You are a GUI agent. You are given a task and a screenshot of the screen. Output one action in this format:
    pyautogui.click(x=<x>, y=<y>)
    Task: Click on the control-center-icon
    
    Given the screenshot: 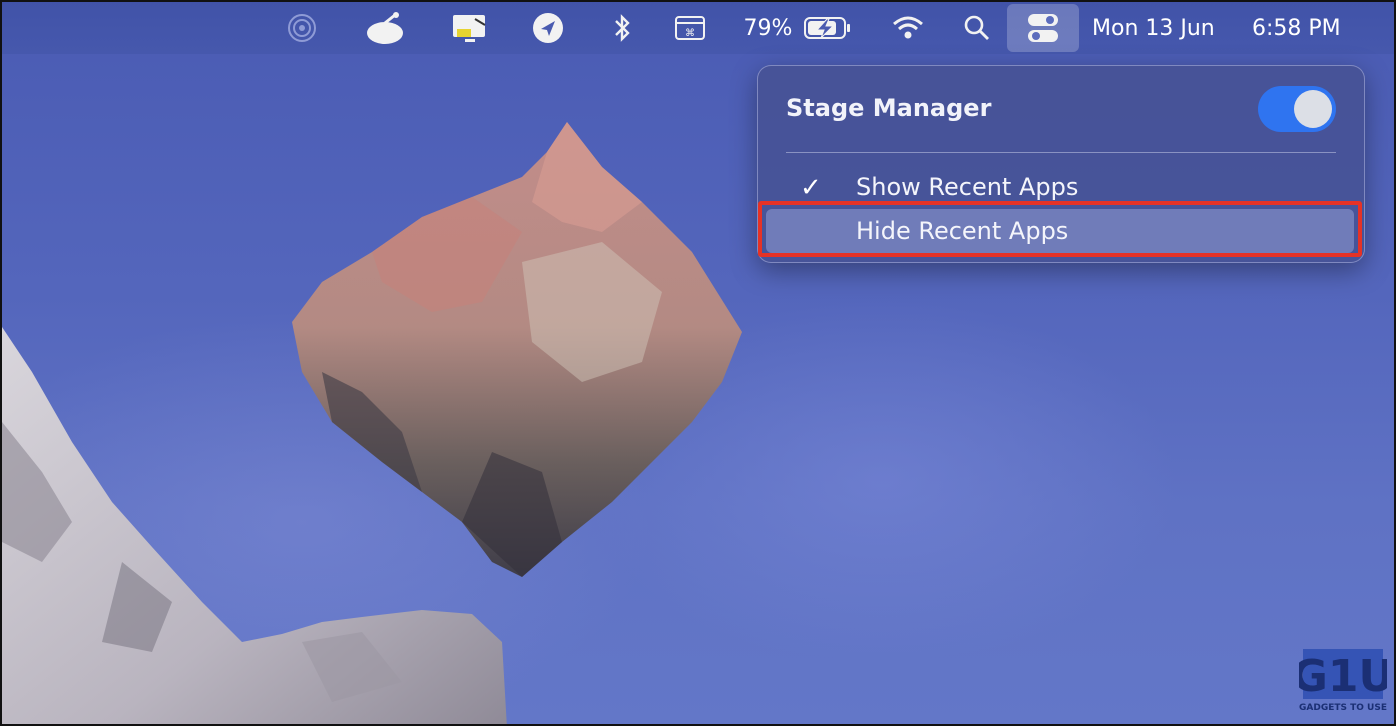 What is the action you would take?
    pyautogui.click(x=1043, y=28)
    